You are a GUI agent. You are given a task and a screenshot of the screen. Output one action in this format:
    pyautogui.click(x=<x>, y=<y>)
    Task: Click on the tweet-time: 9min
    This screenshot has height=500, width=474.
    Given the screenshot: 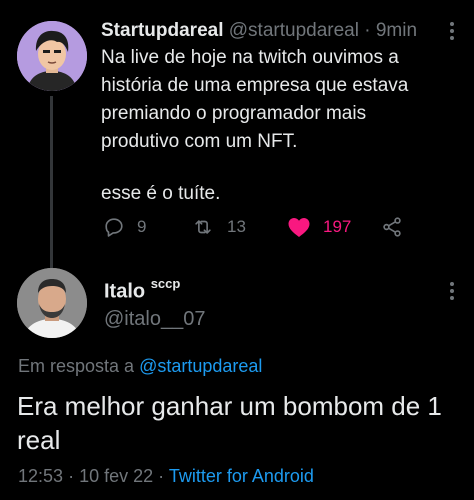 What is the action you would take?
    pyautogui.click(x=396, y=30)
    